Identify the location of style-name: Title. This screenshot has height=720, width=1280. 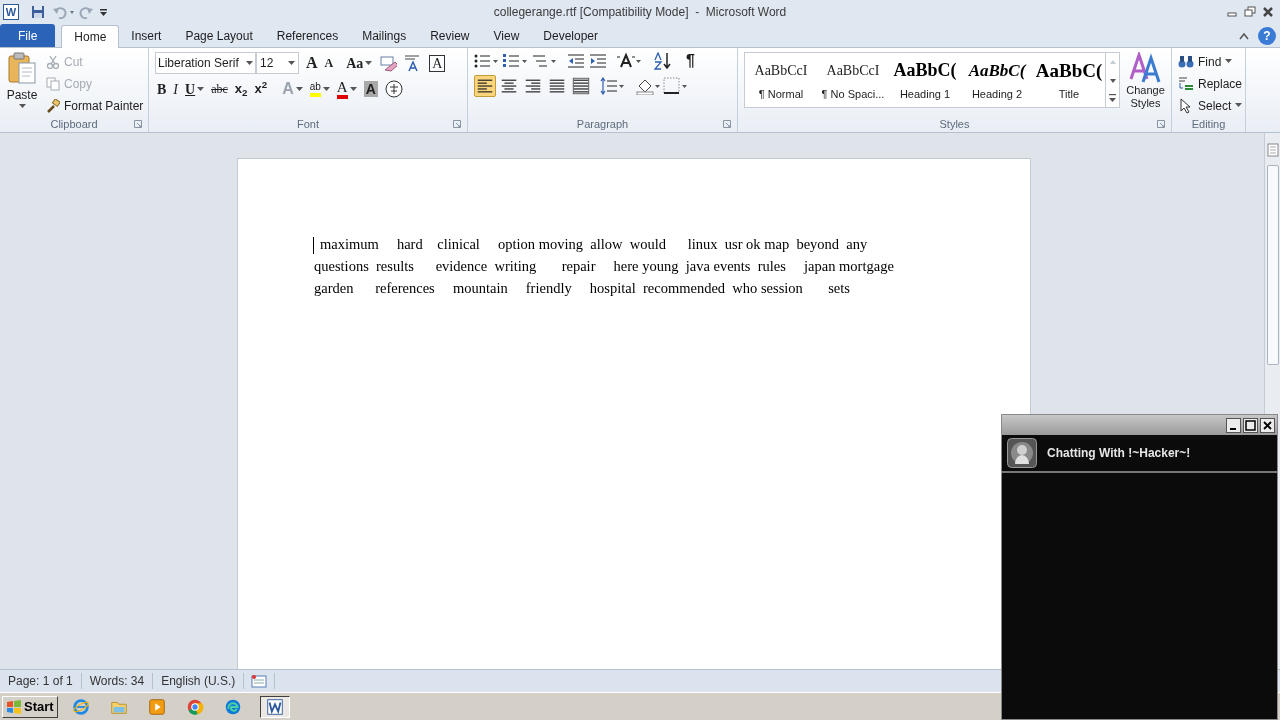
(1069, 94).